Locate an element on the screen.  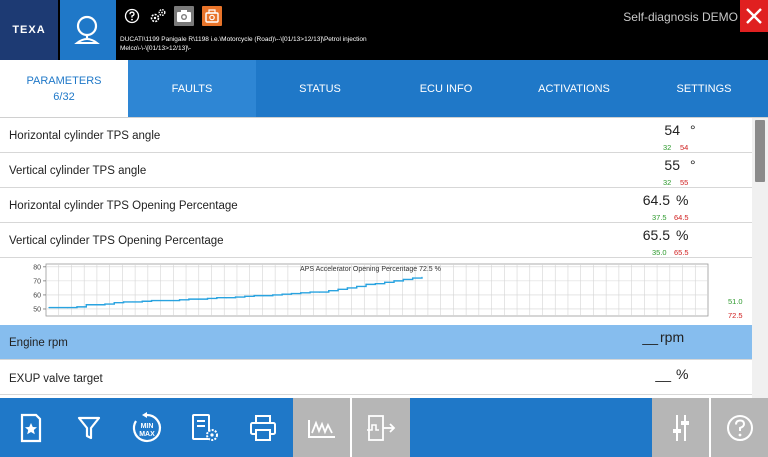
texa-logo: TEXA is located at coordinates (30, 30).